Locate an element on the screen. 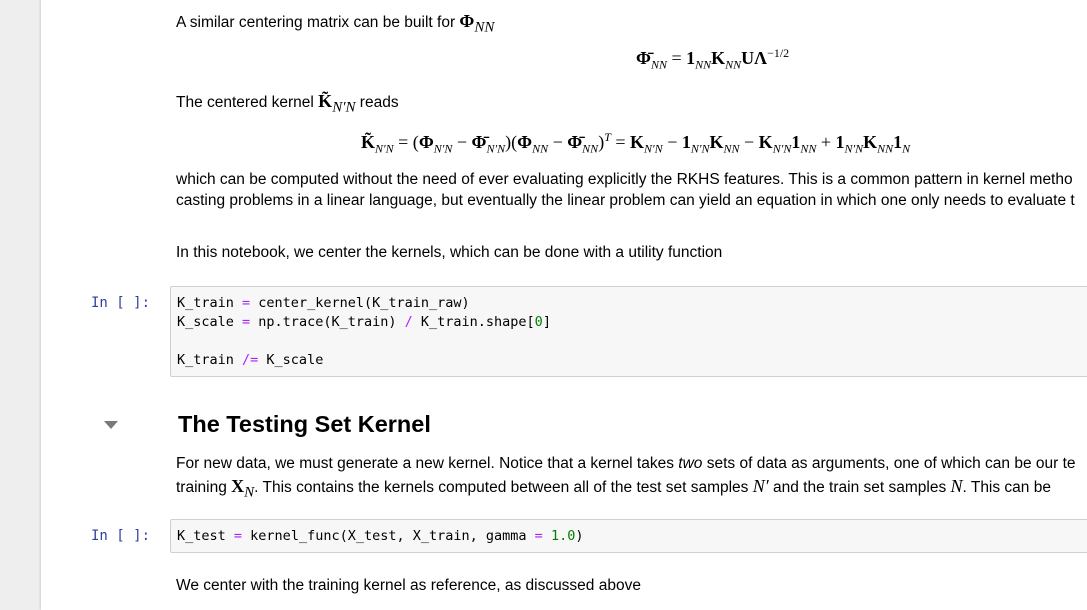 The height and width of the screenshot is (610, 1087). paragraph-text: The centered kernel is located at coordinates (247, 102).